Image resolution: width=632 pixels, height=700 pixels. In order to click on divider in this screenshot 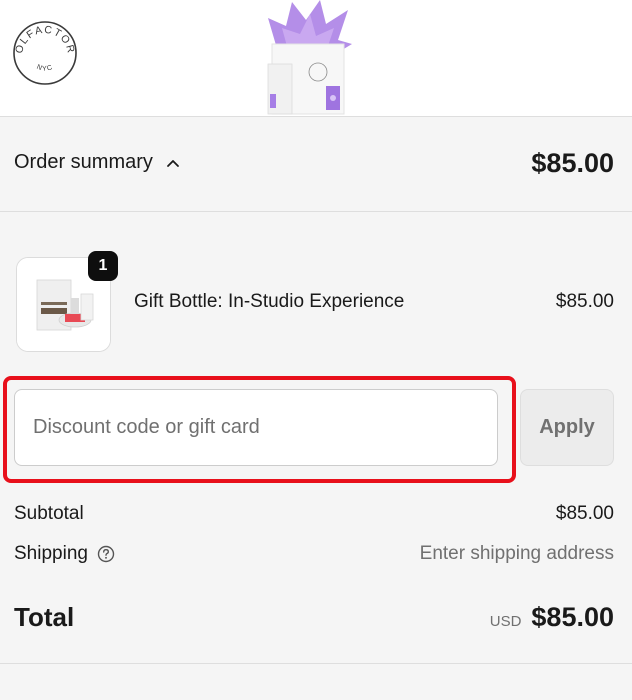, I will do `click(316, 663)`.